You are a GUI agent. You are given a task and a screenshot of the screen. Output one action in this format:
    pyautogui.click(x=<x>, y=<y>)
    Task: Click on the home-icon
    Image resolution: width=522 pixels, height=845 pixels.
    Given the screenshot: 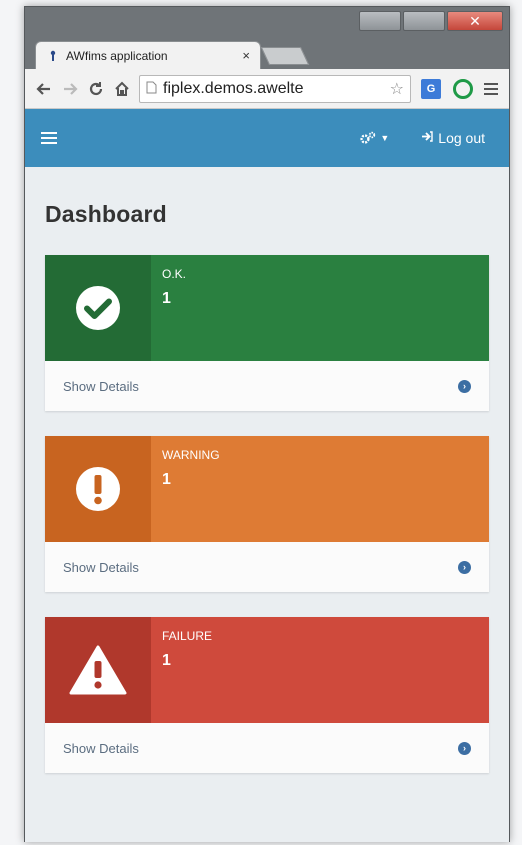 What is the action you would take?
    pyautogui.click(x=122, y=88)
    